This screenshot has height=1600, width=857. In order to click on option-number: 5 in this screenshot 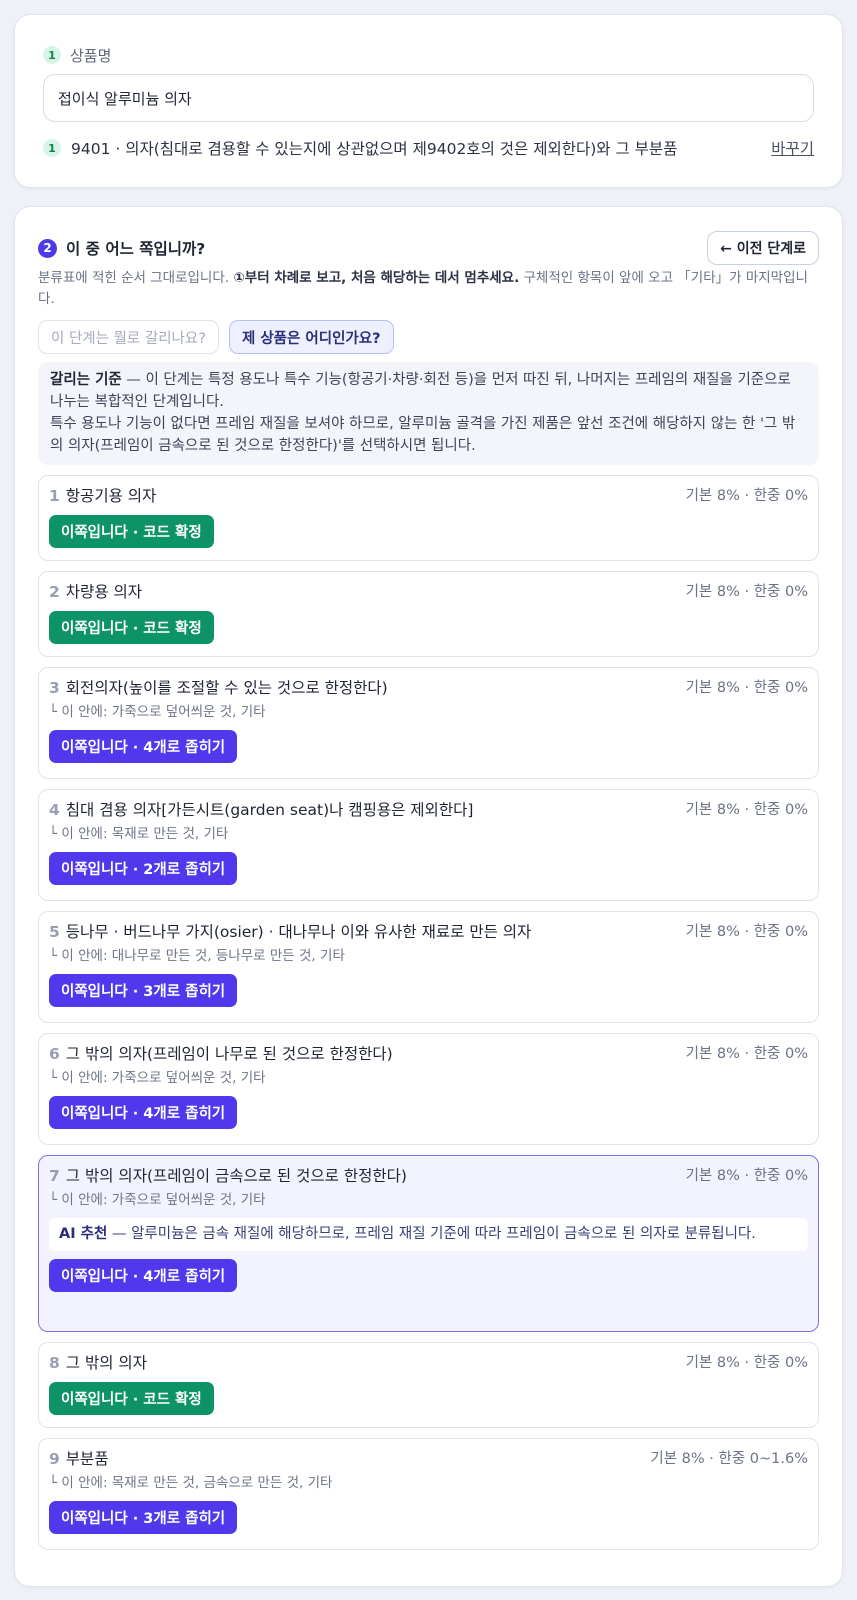, I will do `click(54, 932)`.